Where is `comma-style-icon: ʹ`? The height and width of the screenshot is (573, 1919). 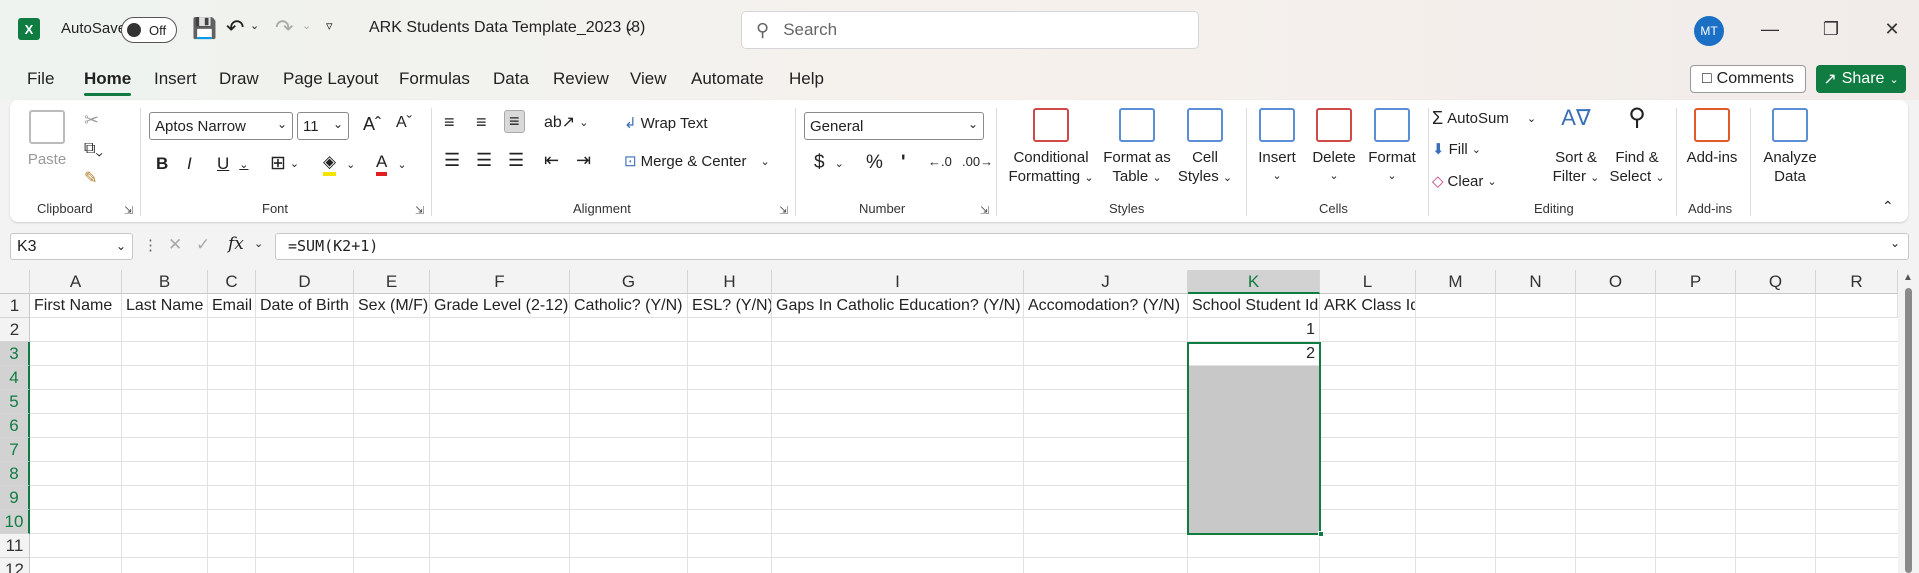
comma-style-icon: ʹ is located at coordinates (903, 163).